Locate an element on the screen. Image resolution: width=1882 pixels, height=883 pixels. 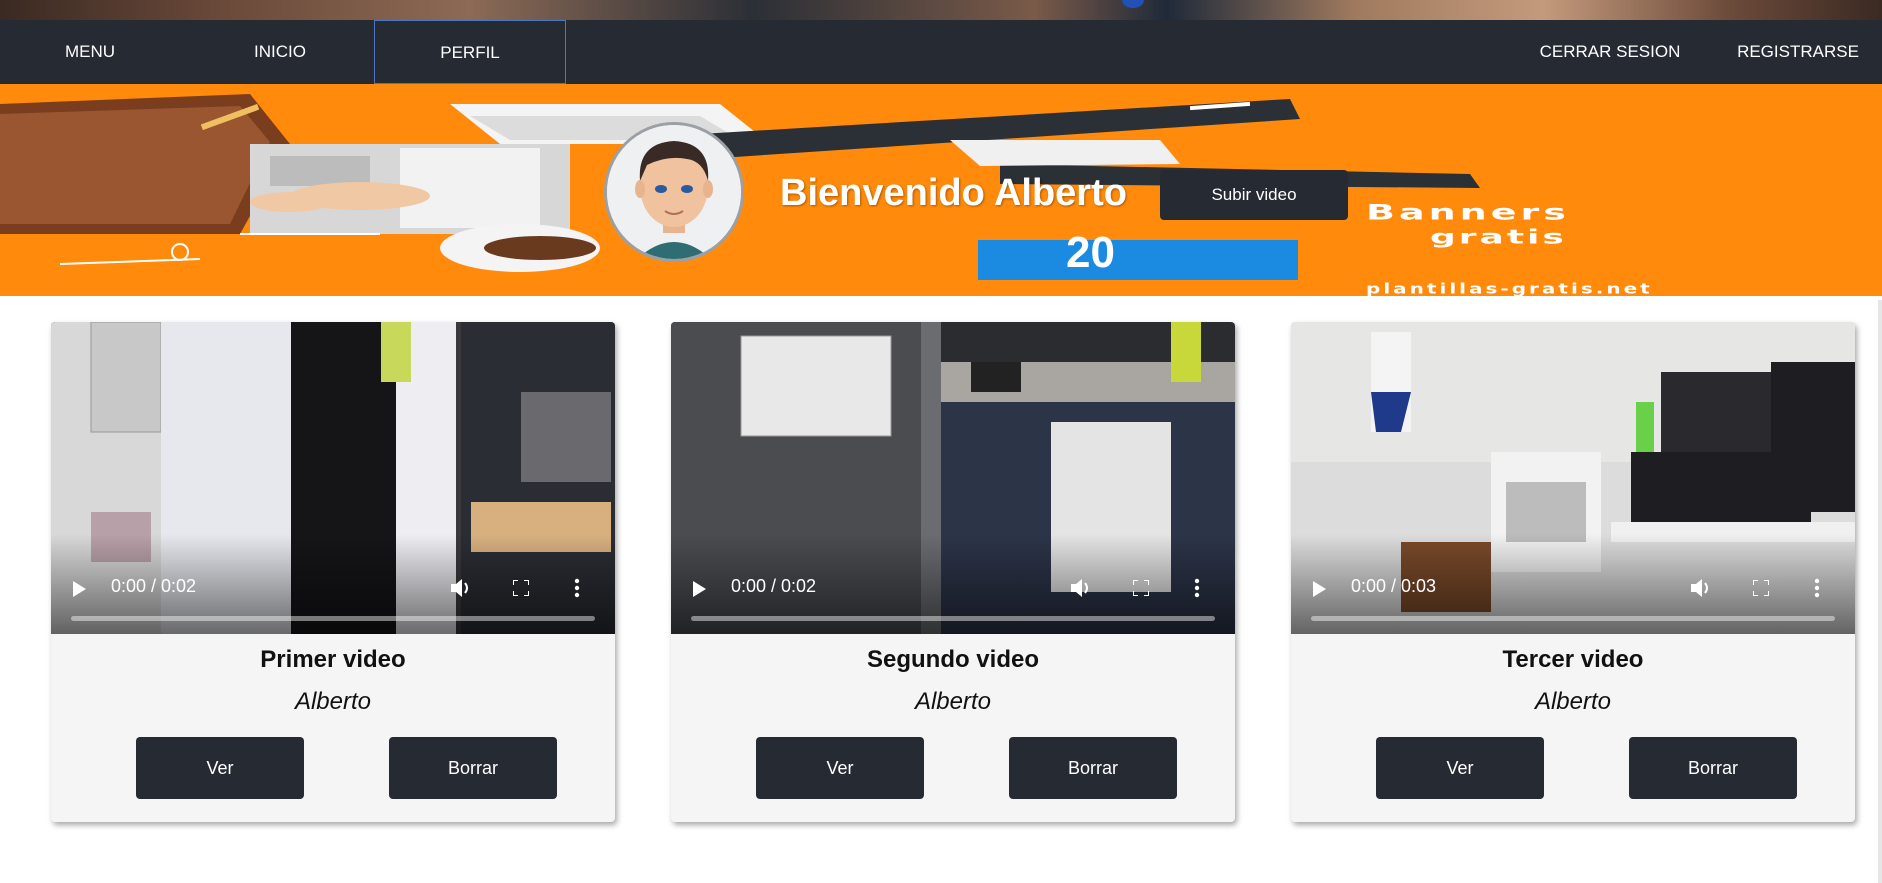
banner-art-text-1: Banners is located at coordinates (1468, 212).